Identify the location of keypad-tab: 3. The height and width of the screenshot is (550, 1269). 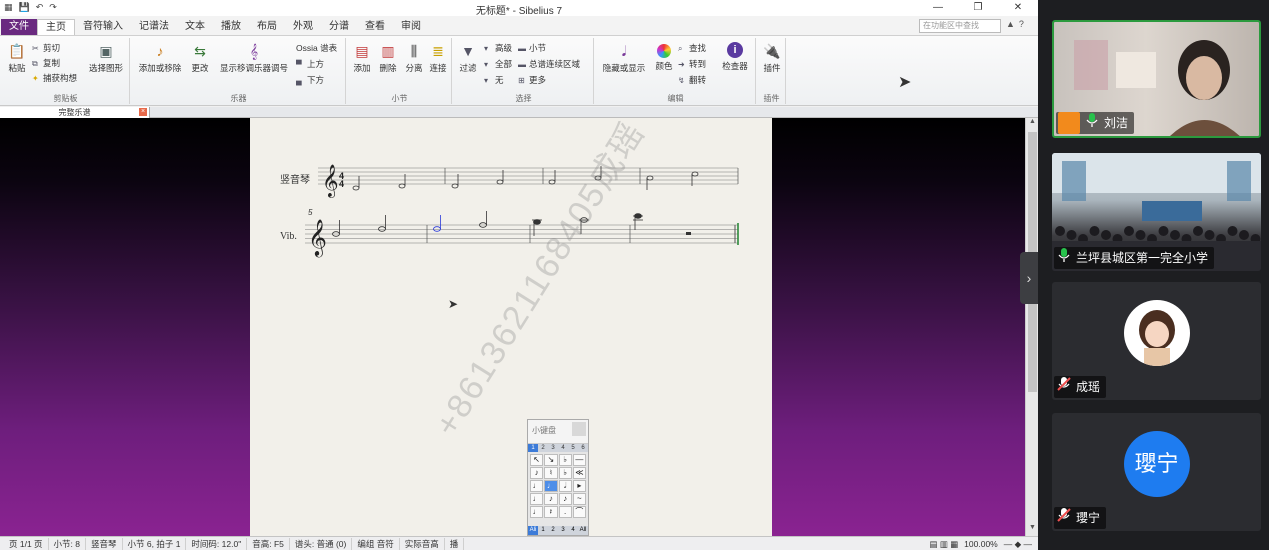
(553, 448).